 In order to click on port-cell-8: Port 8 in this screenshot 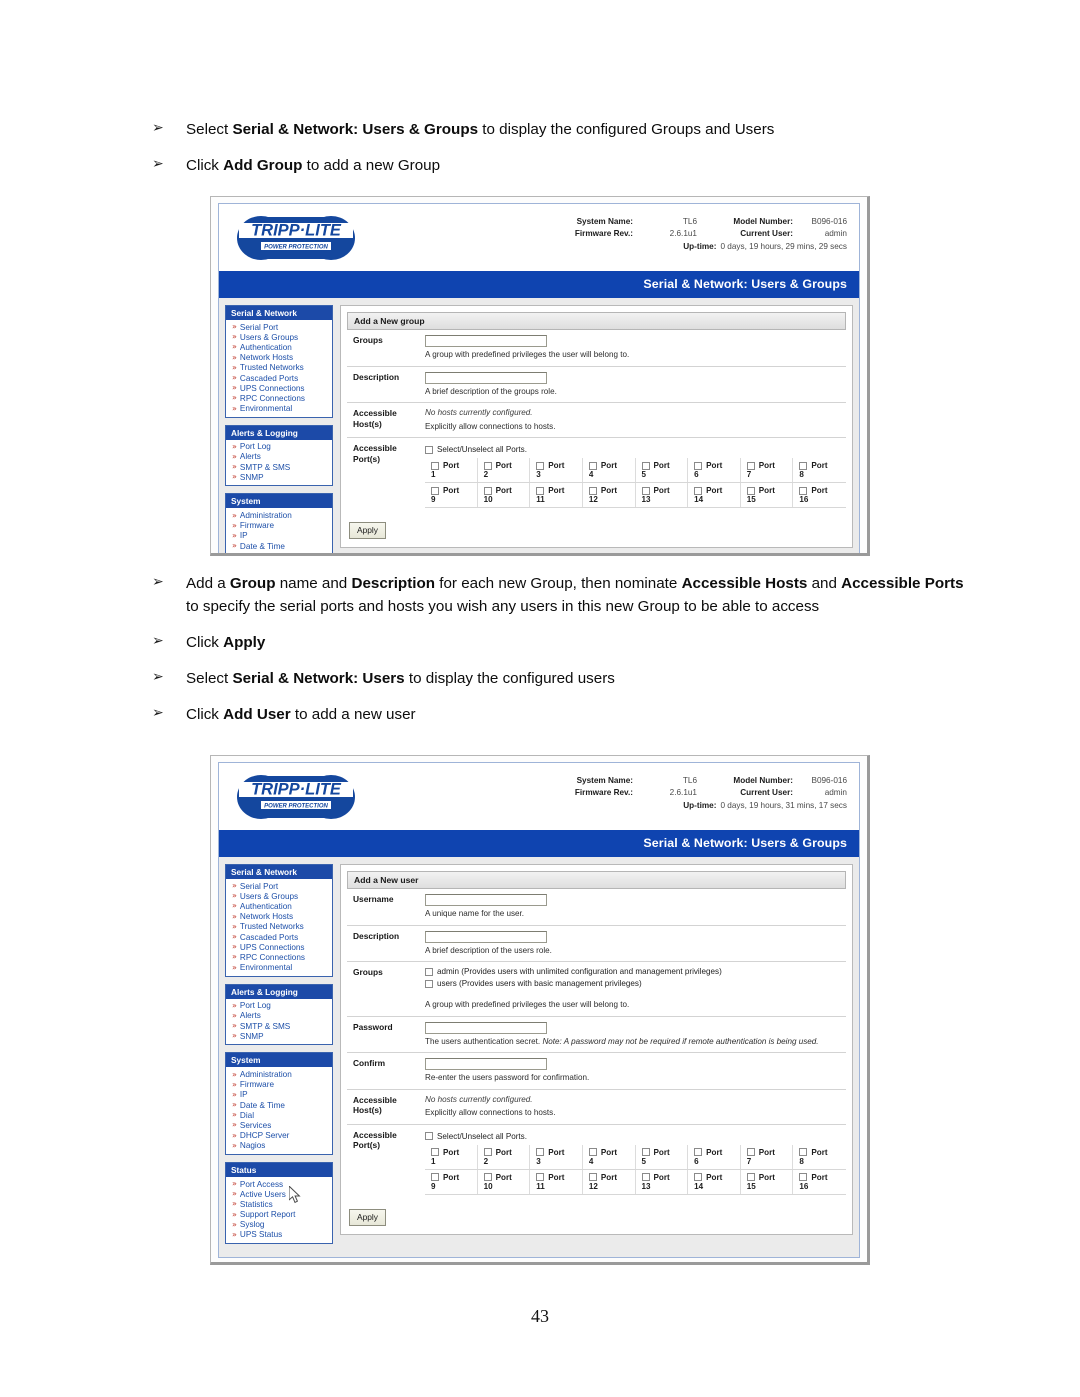, I will do `click(819, 1157)`.